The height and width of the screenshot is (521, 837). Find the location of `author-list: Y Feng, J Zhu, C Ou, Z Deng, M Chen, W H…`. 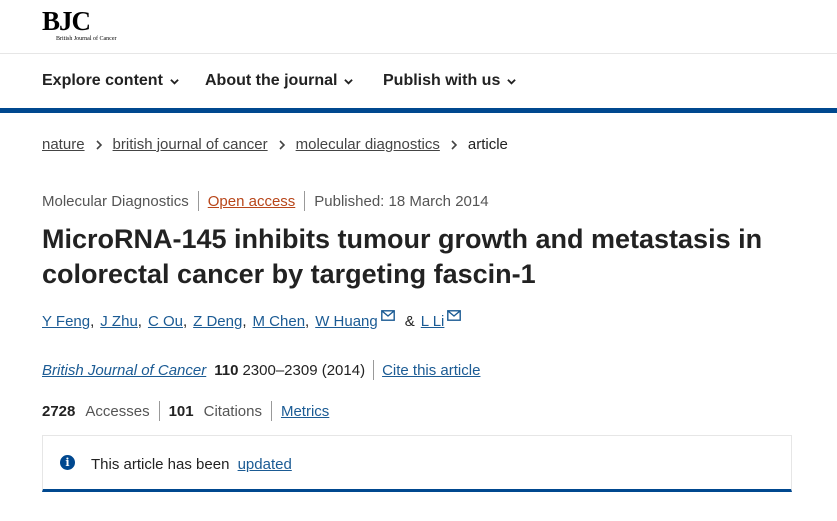

author-list: Y Feng, J Zhu, C Ou, Z Deng, M Chen, W H… is located at coordinates (252, 320).